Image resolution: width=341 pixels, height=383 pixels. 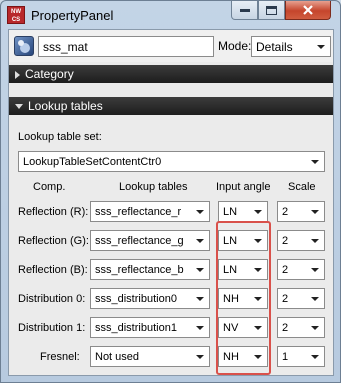 I want to click on mode-select-value: Details, so click(x=274, y=47).